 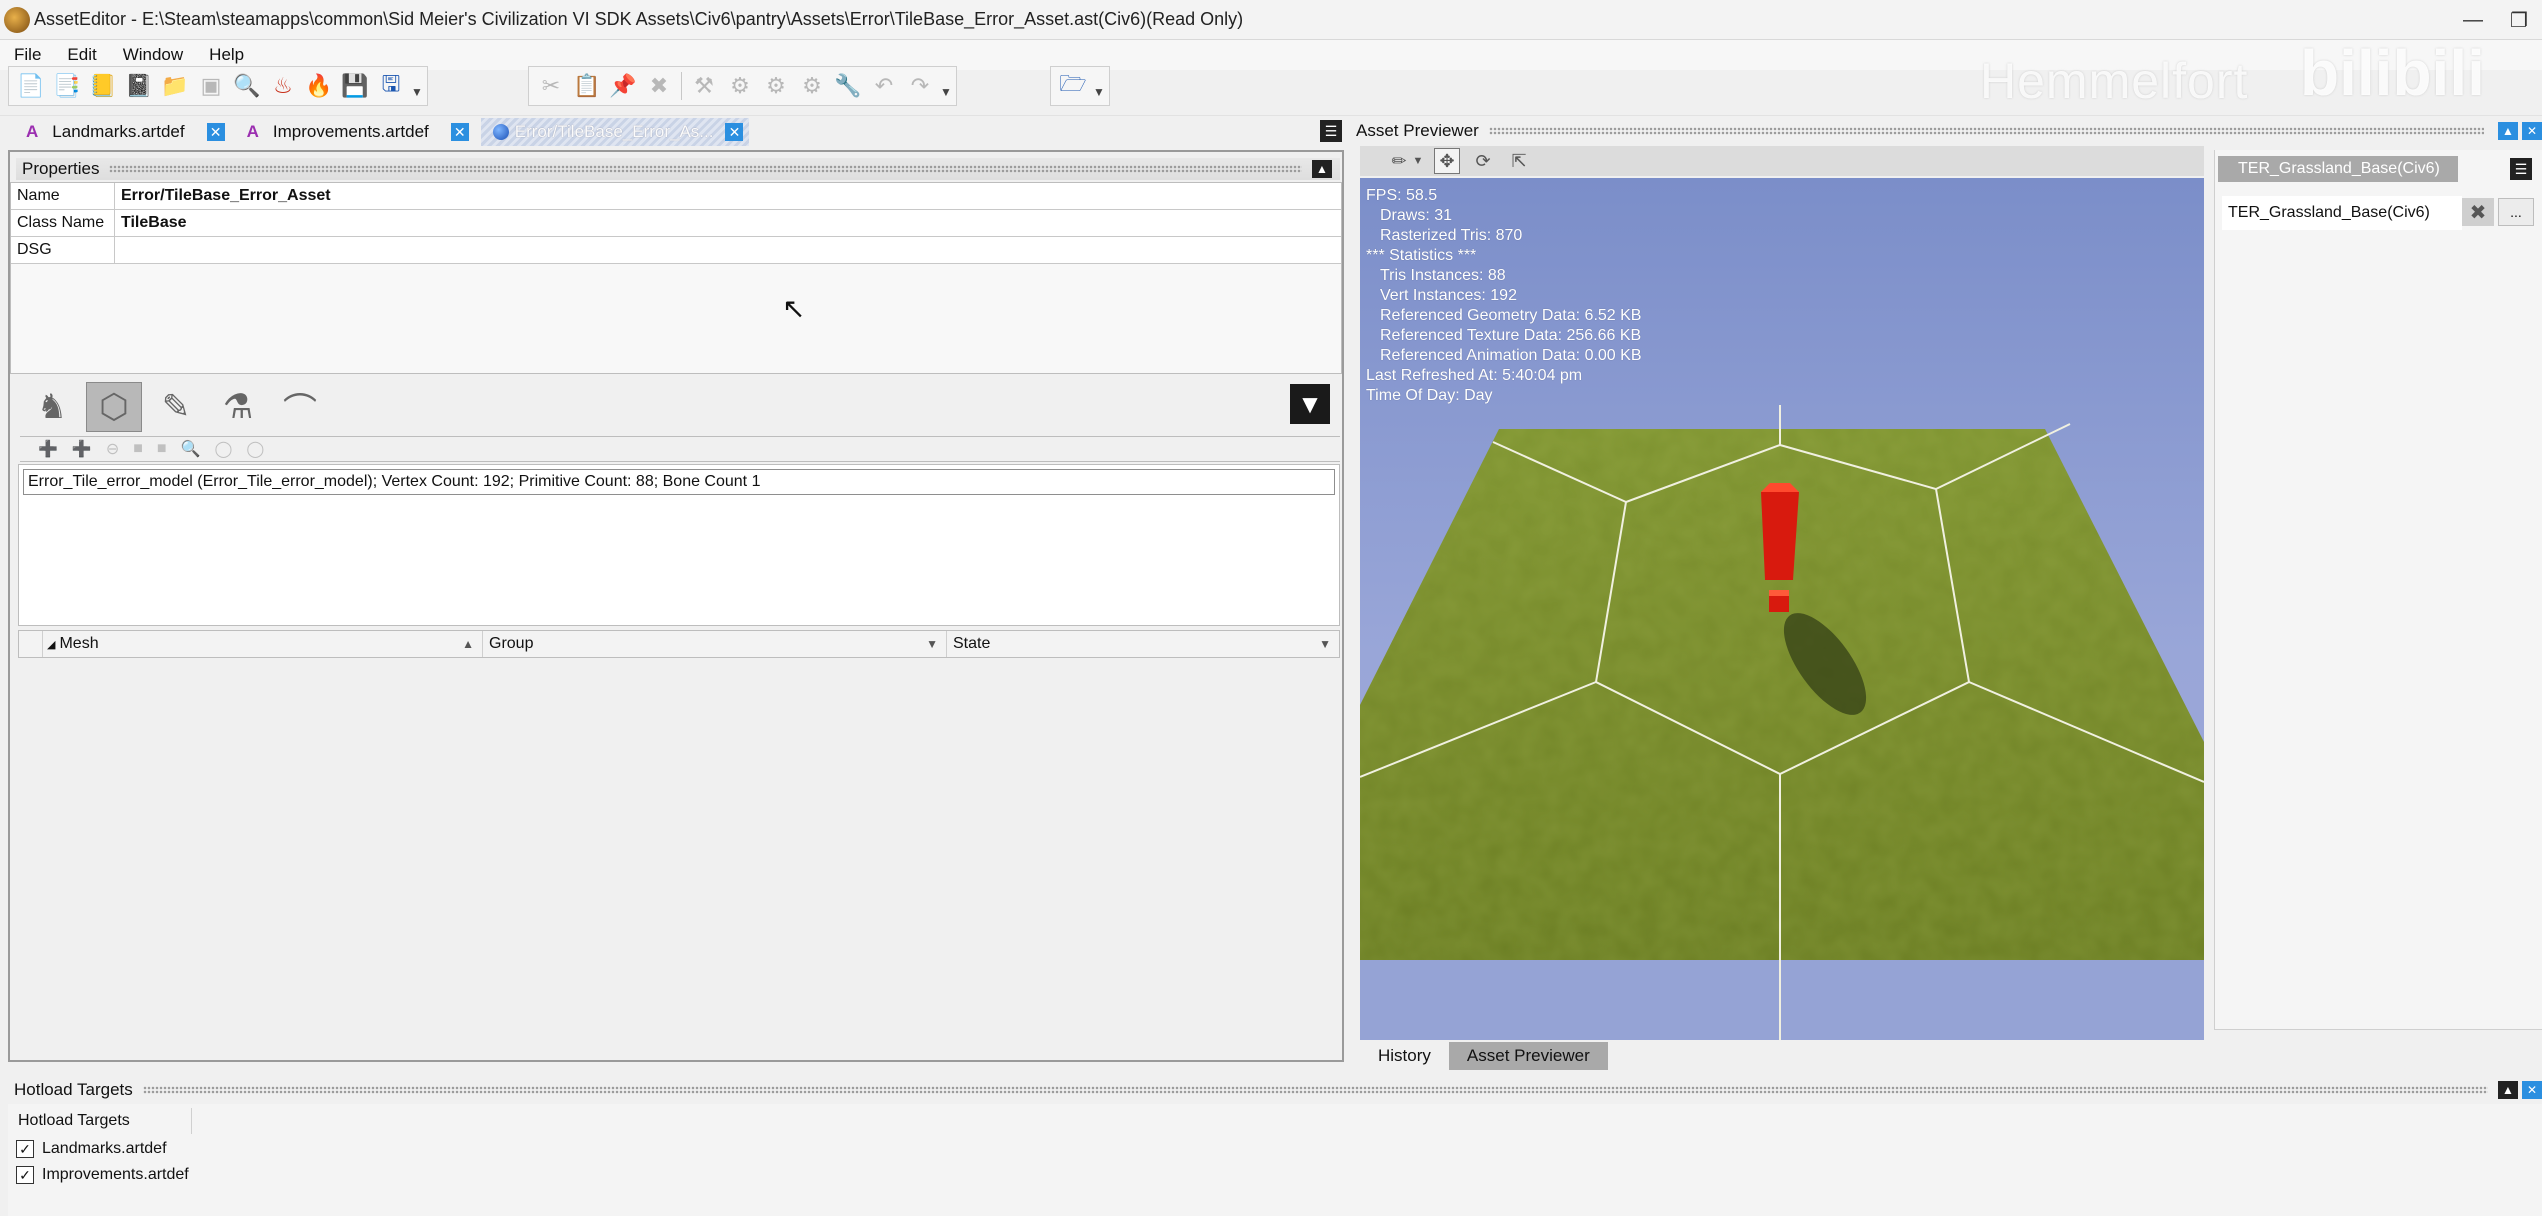 I want to click on menu-edit: Edit, so click(x=81, y=55).